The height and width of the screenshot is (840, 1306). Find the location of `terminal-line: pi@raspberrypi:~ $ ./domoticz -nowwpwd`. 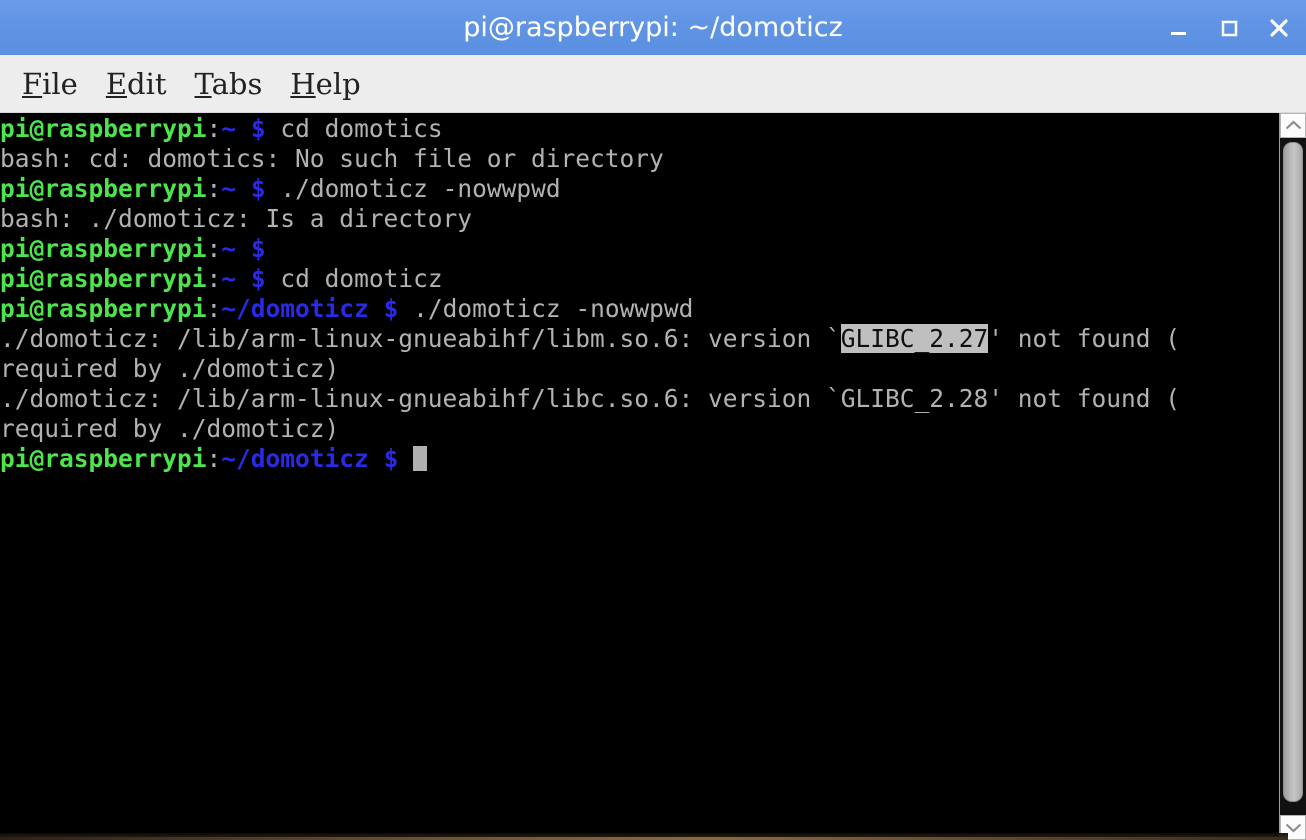

terminal-line: pi@raspberrypi:~ $ ./domoticz -nowwpwd is located at coordinates (639, 189).